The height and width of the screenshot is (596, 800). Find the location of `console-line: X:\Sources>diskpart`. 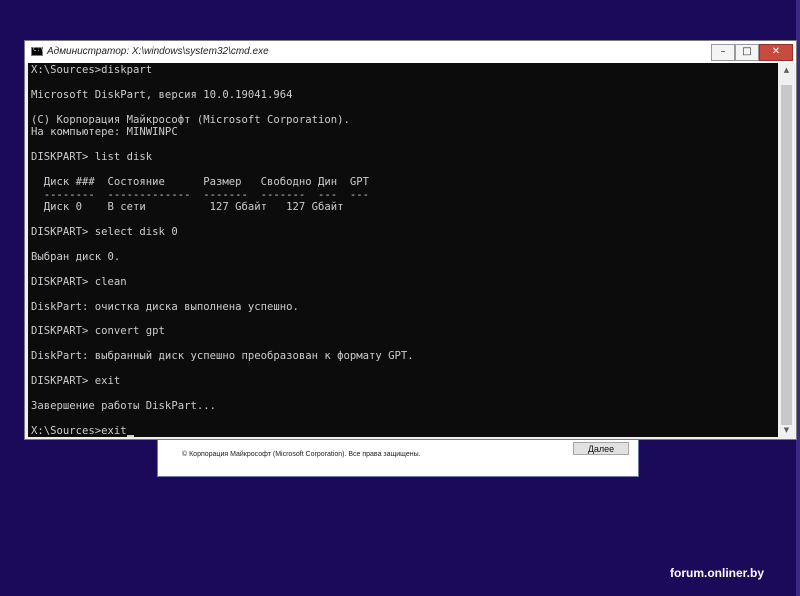

console-line: X:\Sources>diskpart is located at coordinates (92, 70).